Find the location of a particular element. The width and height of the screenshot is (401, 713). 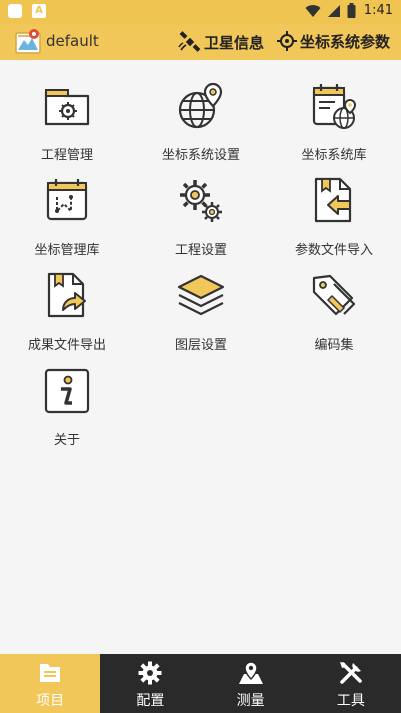

nav-tab-measure: 测量 is located at coordinates (251, 683).